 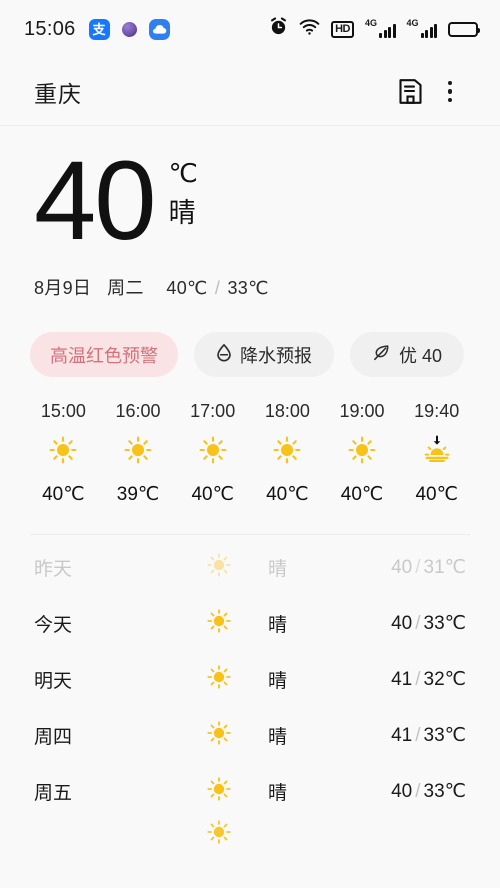 I want to click on current-weekday: 周二, so click(x=125, y=288).